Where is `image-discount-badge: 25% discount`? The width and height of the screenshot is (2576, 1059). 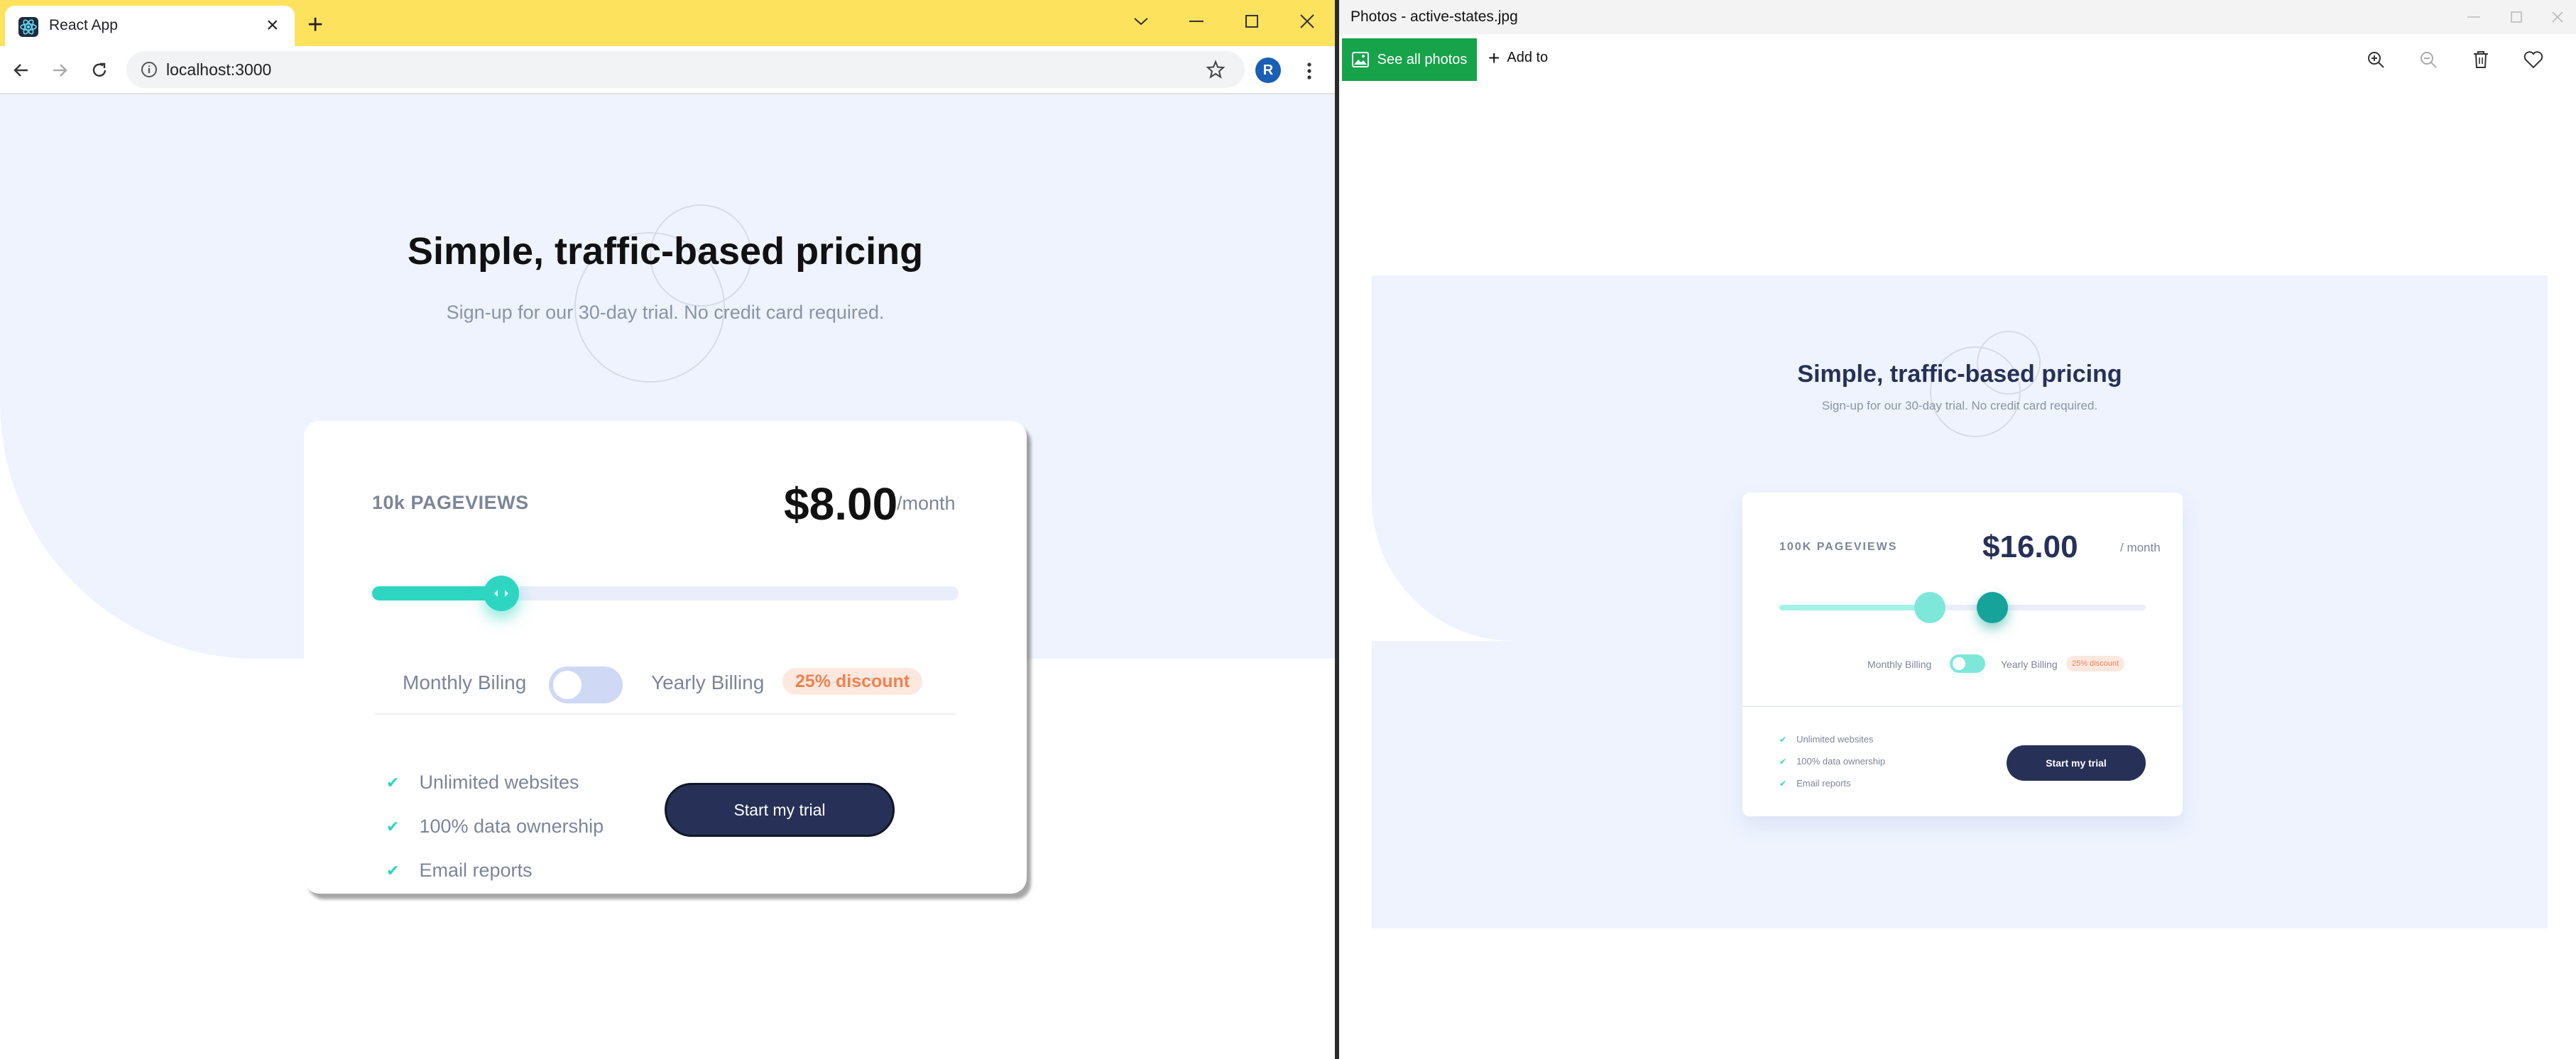
image-discount-badge: 25% discount is located at coordinates (2095, 663).